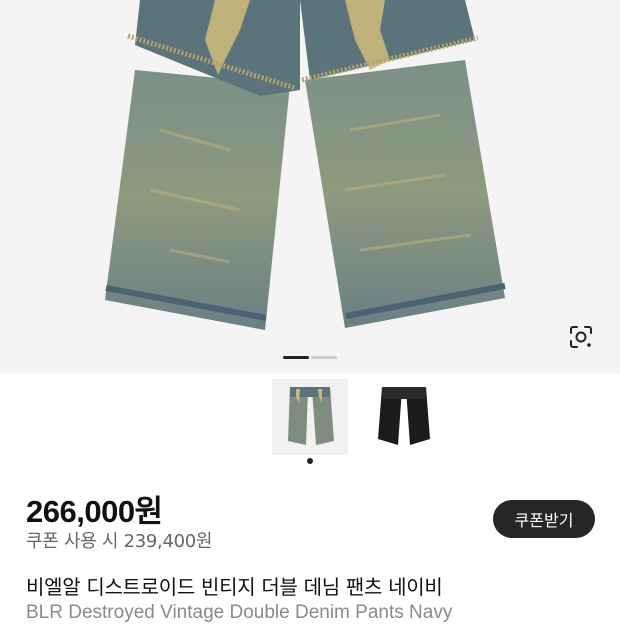  I want to click on thumbnail-black, so click(404, 417).